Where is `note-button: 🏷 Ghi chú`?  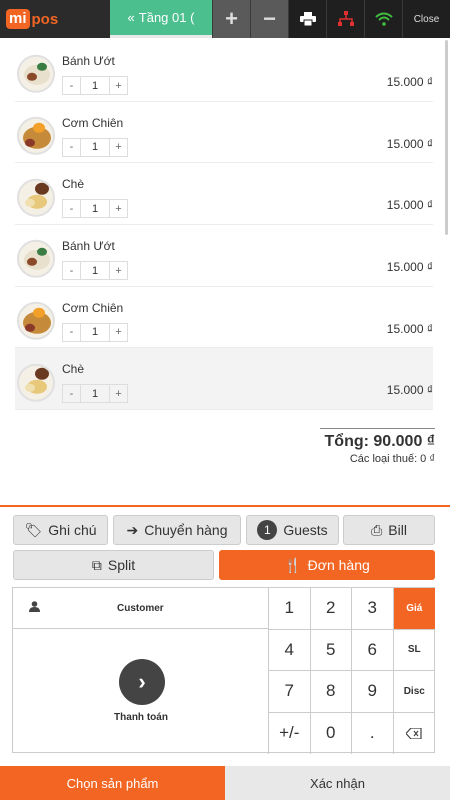
note-button: 🏷 Ghi chú is located at coordinates (60, 530).